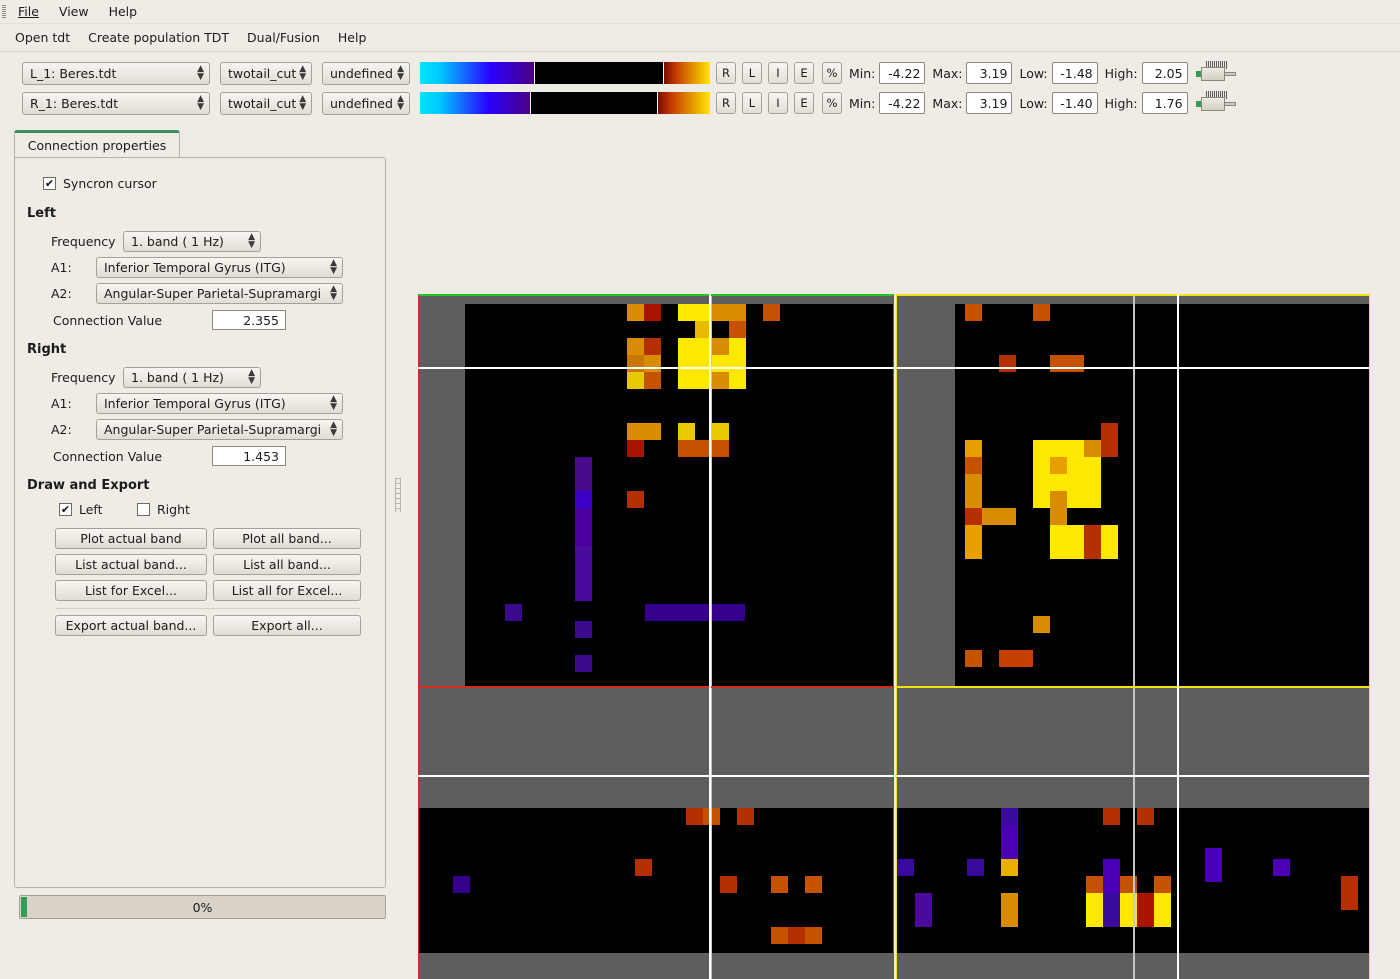 The height and width of the screenshot is (979, 1400). Describe the element at coordinates (366, 73) in the screenshot. I see `mode-select-left: undefined ▲ ▼` at that location.